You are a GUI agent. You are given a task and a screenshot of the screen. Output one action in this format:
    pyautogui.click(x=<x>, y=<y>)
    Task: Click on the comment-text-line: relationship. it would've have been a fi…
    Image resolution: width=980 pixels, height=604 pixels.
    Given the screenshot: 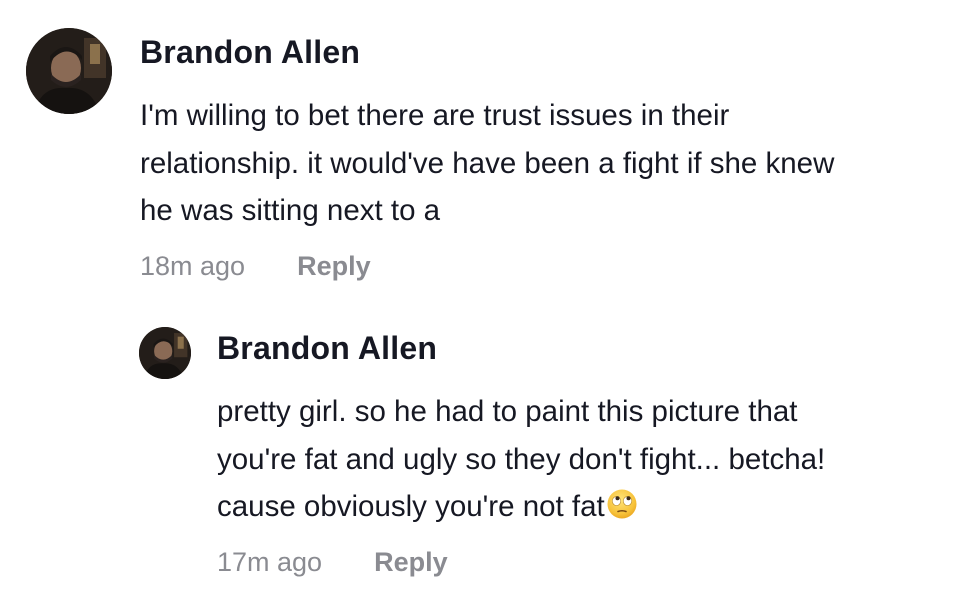 What is the action you would take?
    pyautogui.click(x=487, y=163)
    